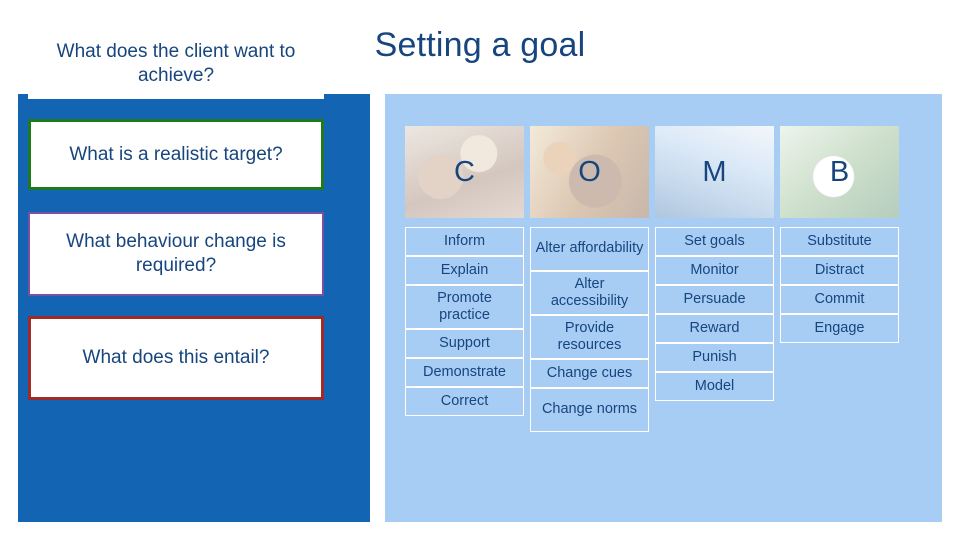  Describe the element at coordinates (714, 386) in the screenshot. I see `list-item: Model` at that location.